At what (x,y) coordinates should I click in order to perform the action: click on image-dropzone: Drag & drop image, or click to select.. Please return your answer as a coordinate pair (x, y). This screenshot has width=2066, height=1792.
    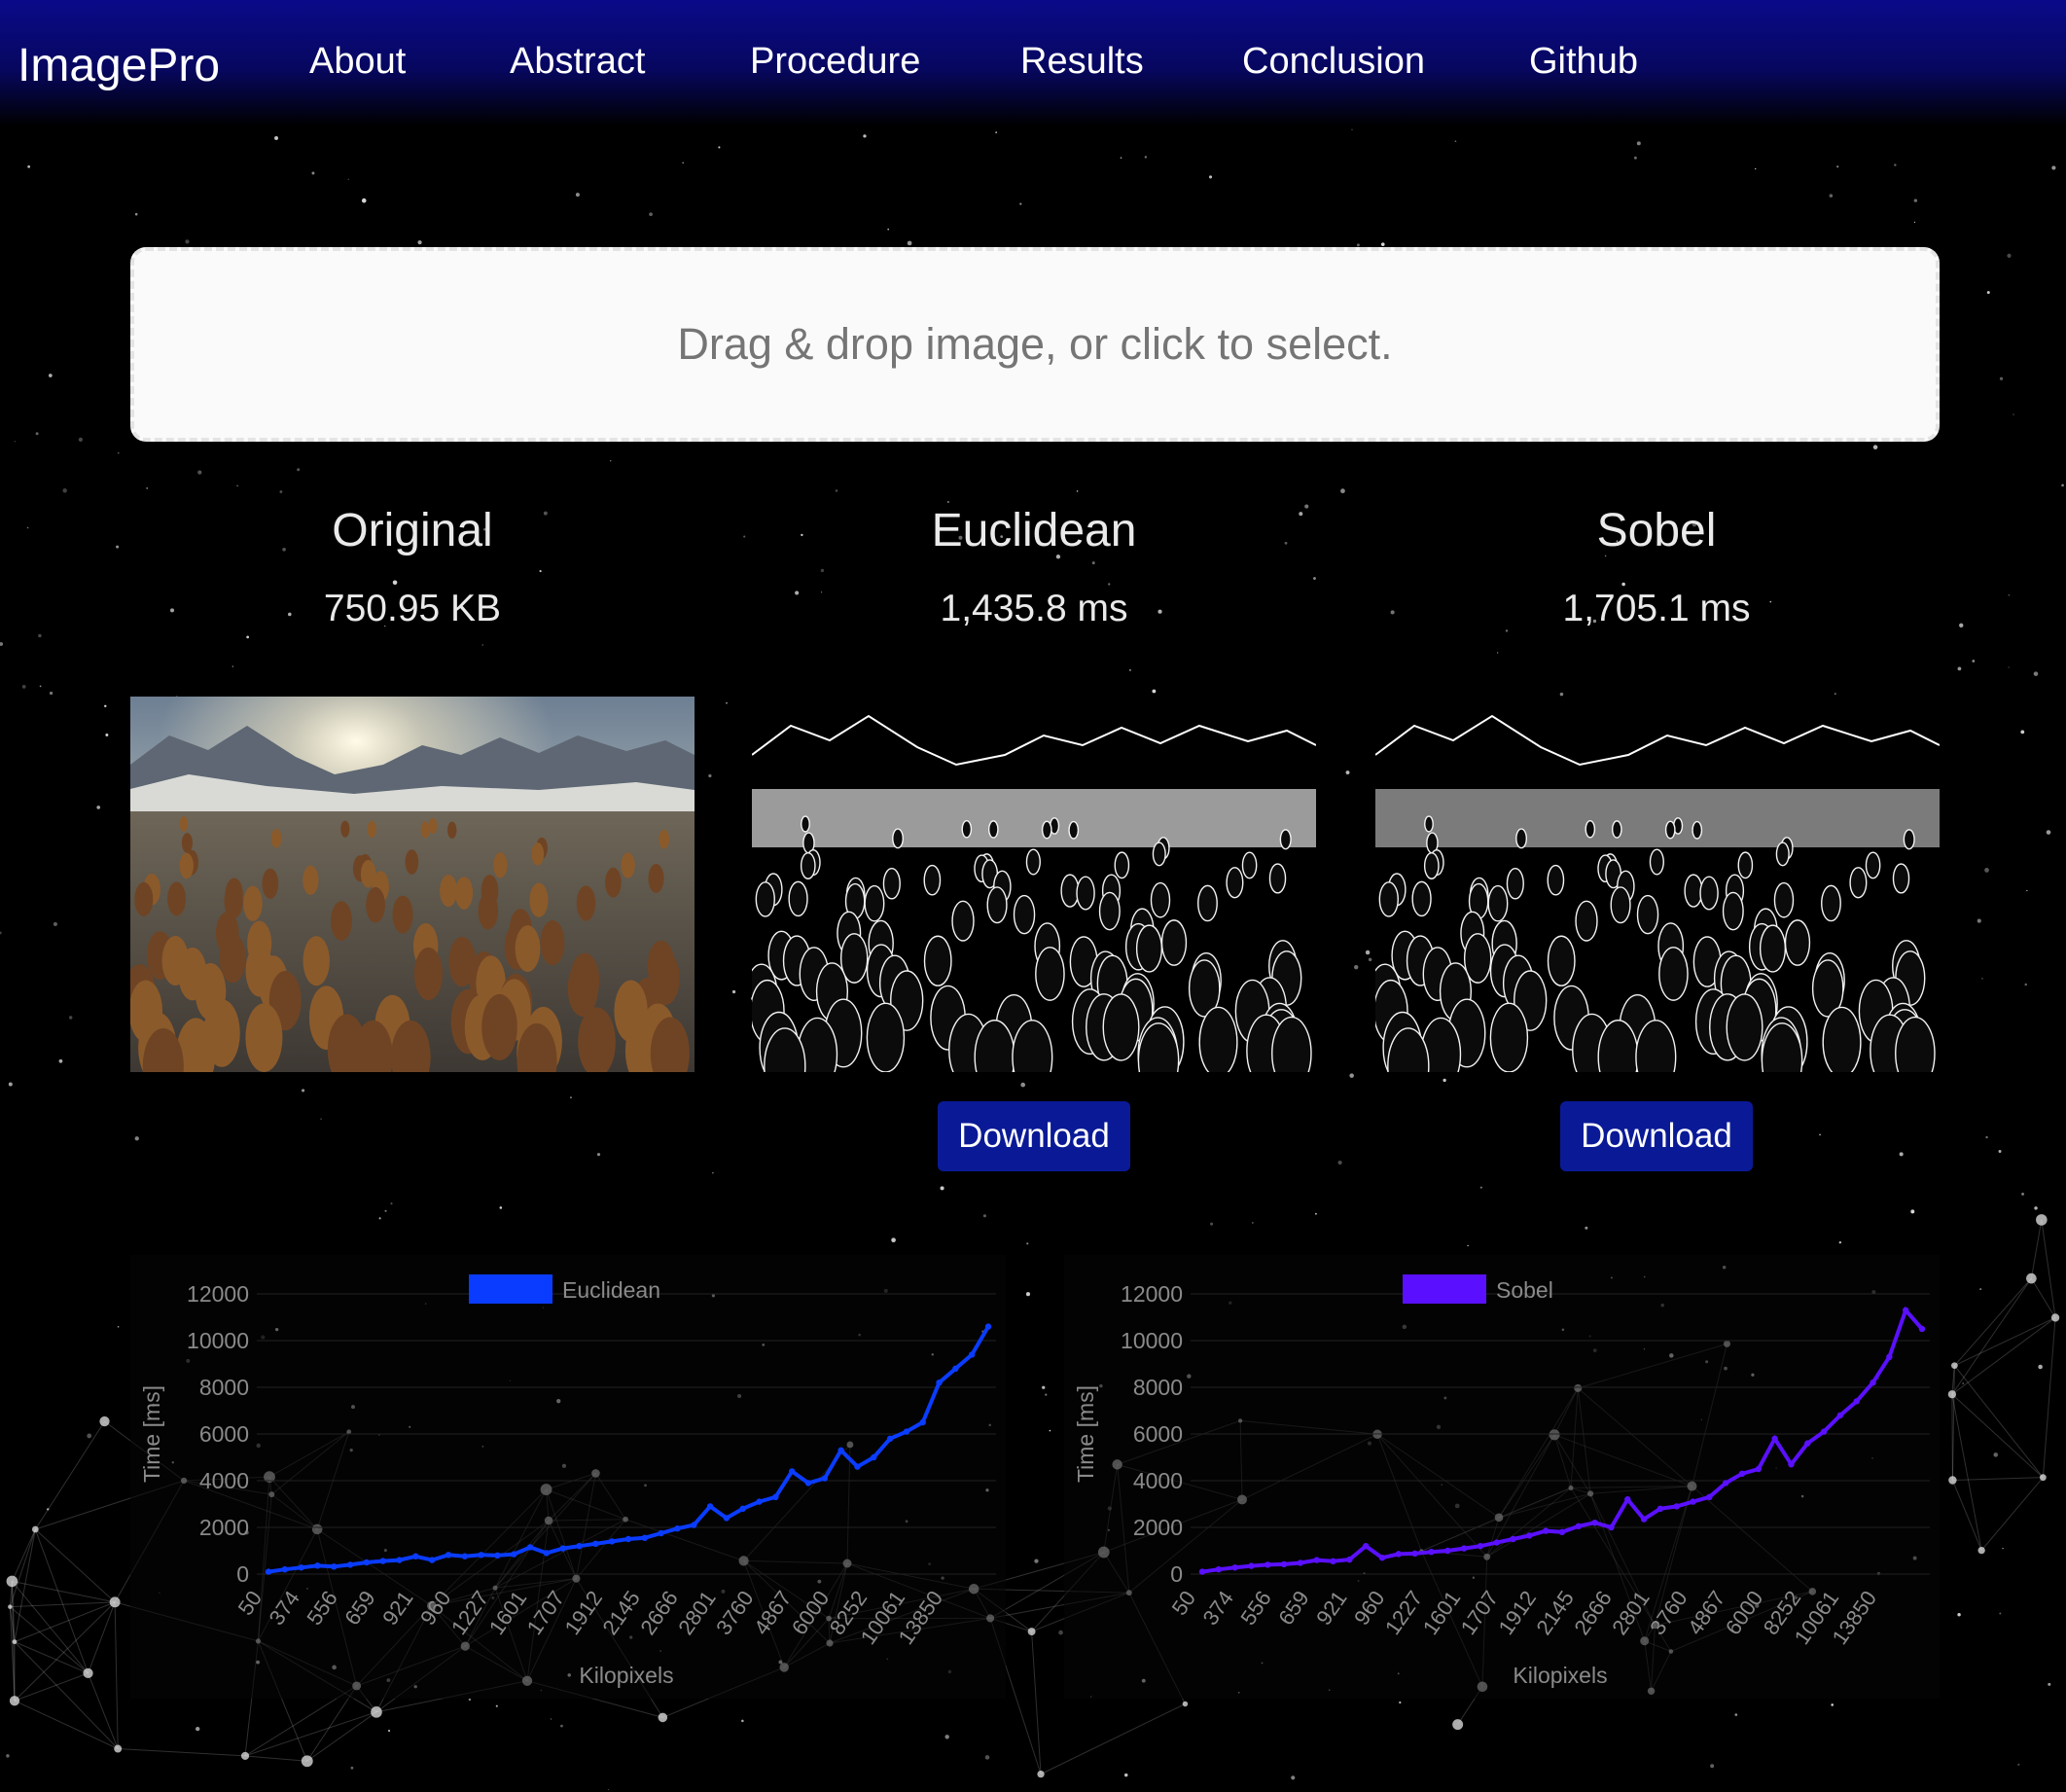
    Looking at the image, I should click on (1035, 344).